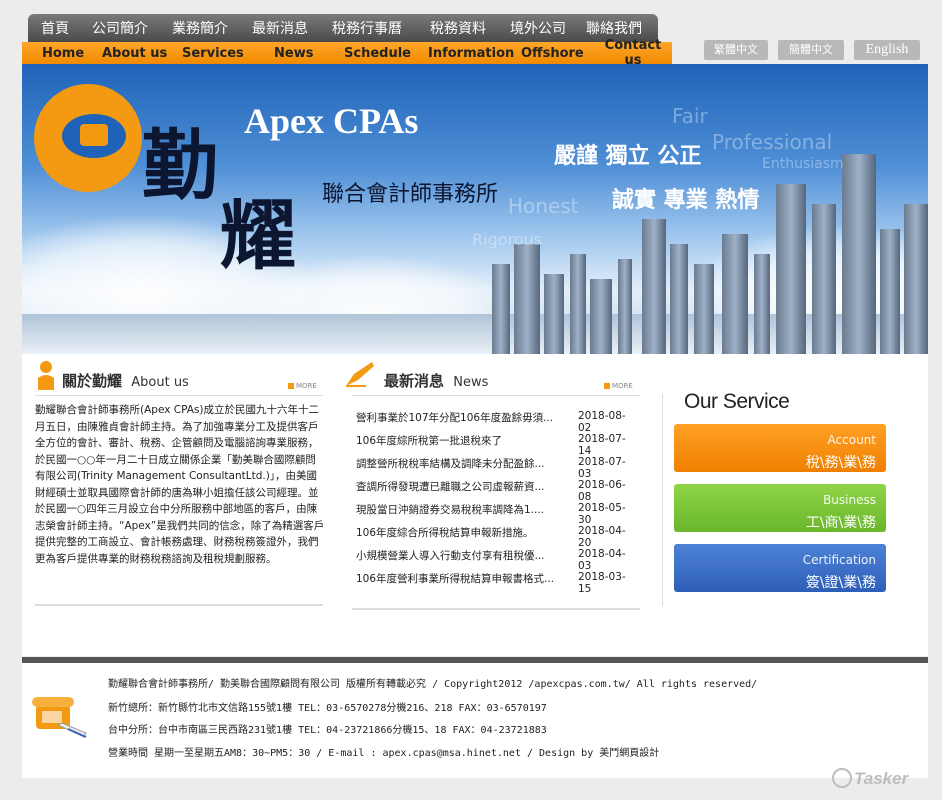 This screenshot has width=942, height=800. Describe the element at coordinates (618, 386) in the screenshot. I see `news-more-link: MORE` at that location.